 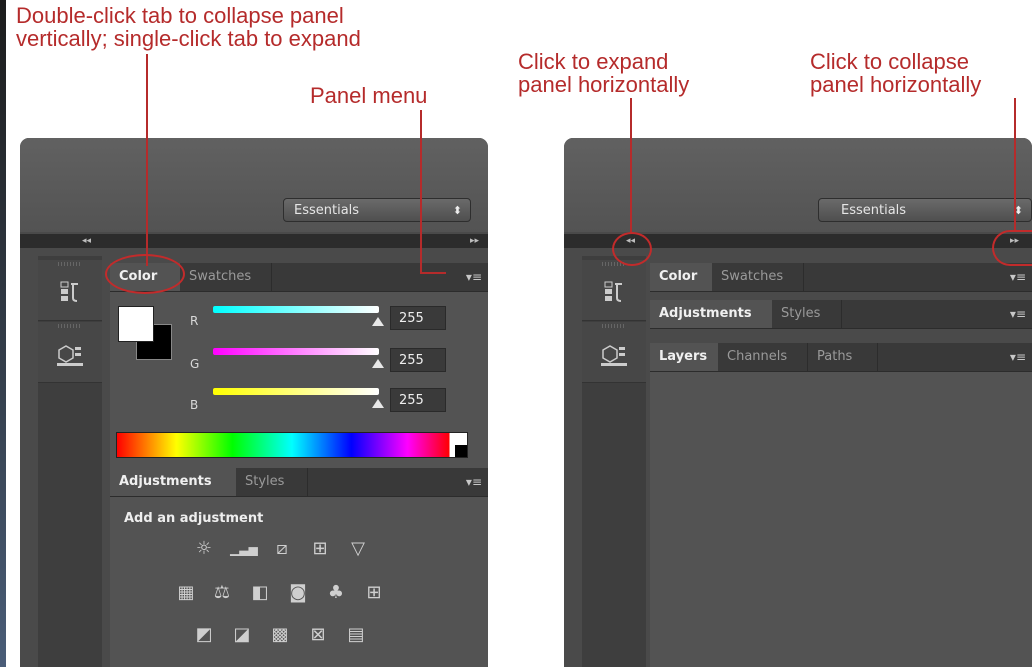 What do you see at coordinates (358, 549) in the screenshot?
I see `vibrance-icon: ▽` at bounding box center [358, 549].